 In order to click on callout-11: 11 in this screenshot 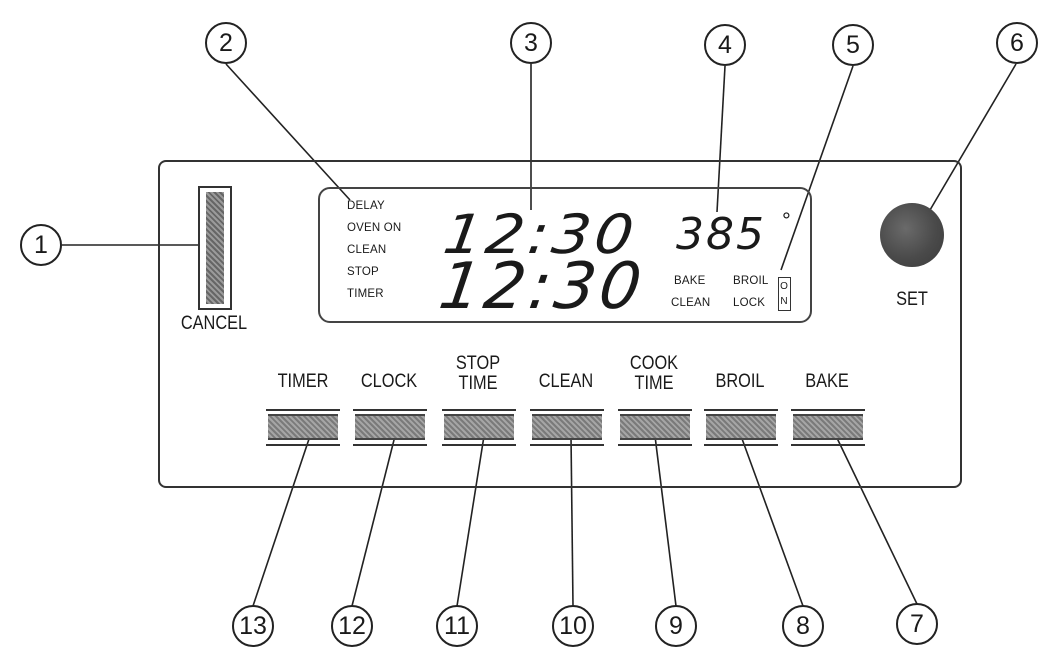, I will do `click(457, 626)`.